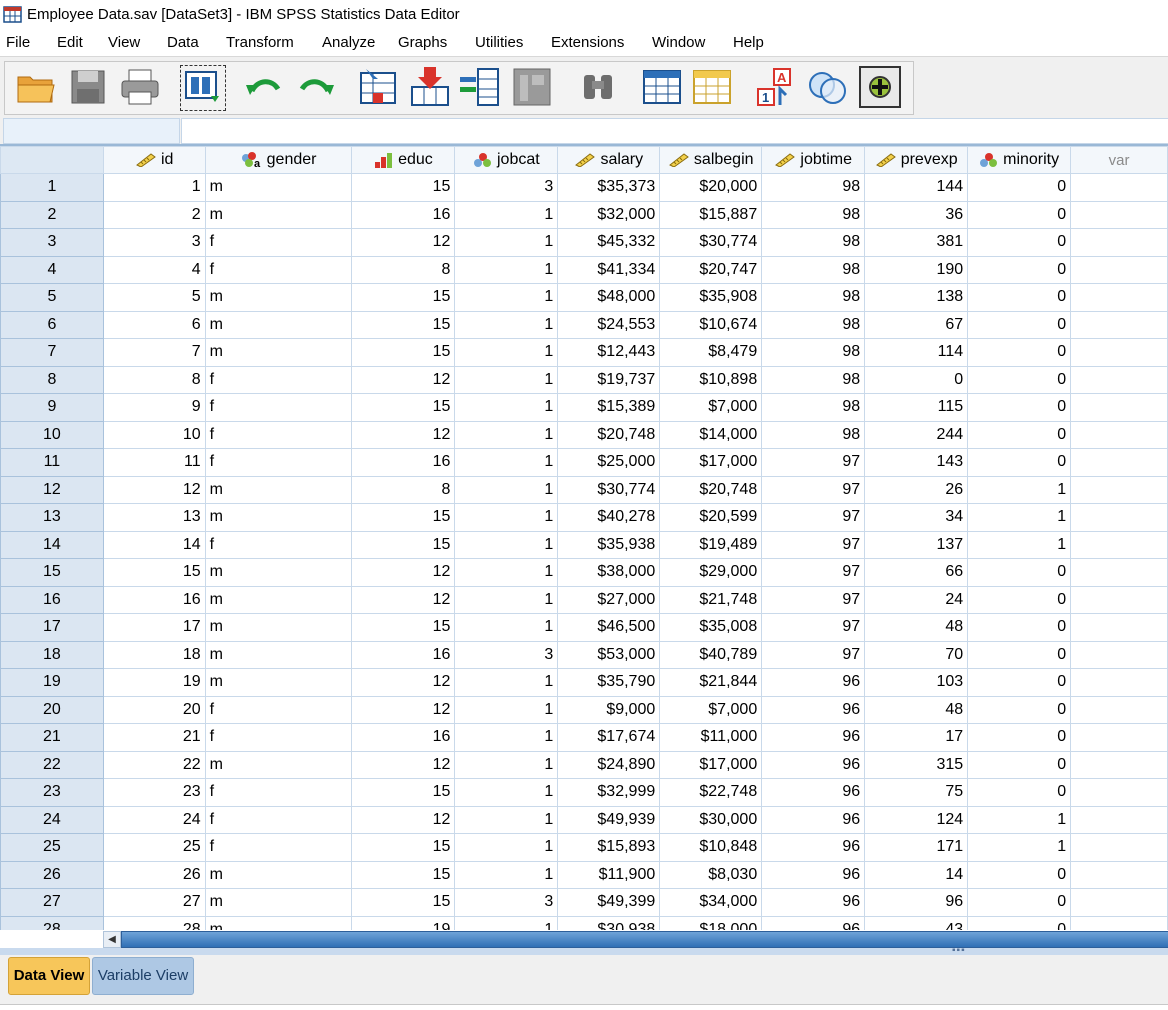 This screenshot has height=1010, width=1168. Describe the element at coordinates (506, 654) in the screenshot. I see `cell-jobcat: 3` at that location.